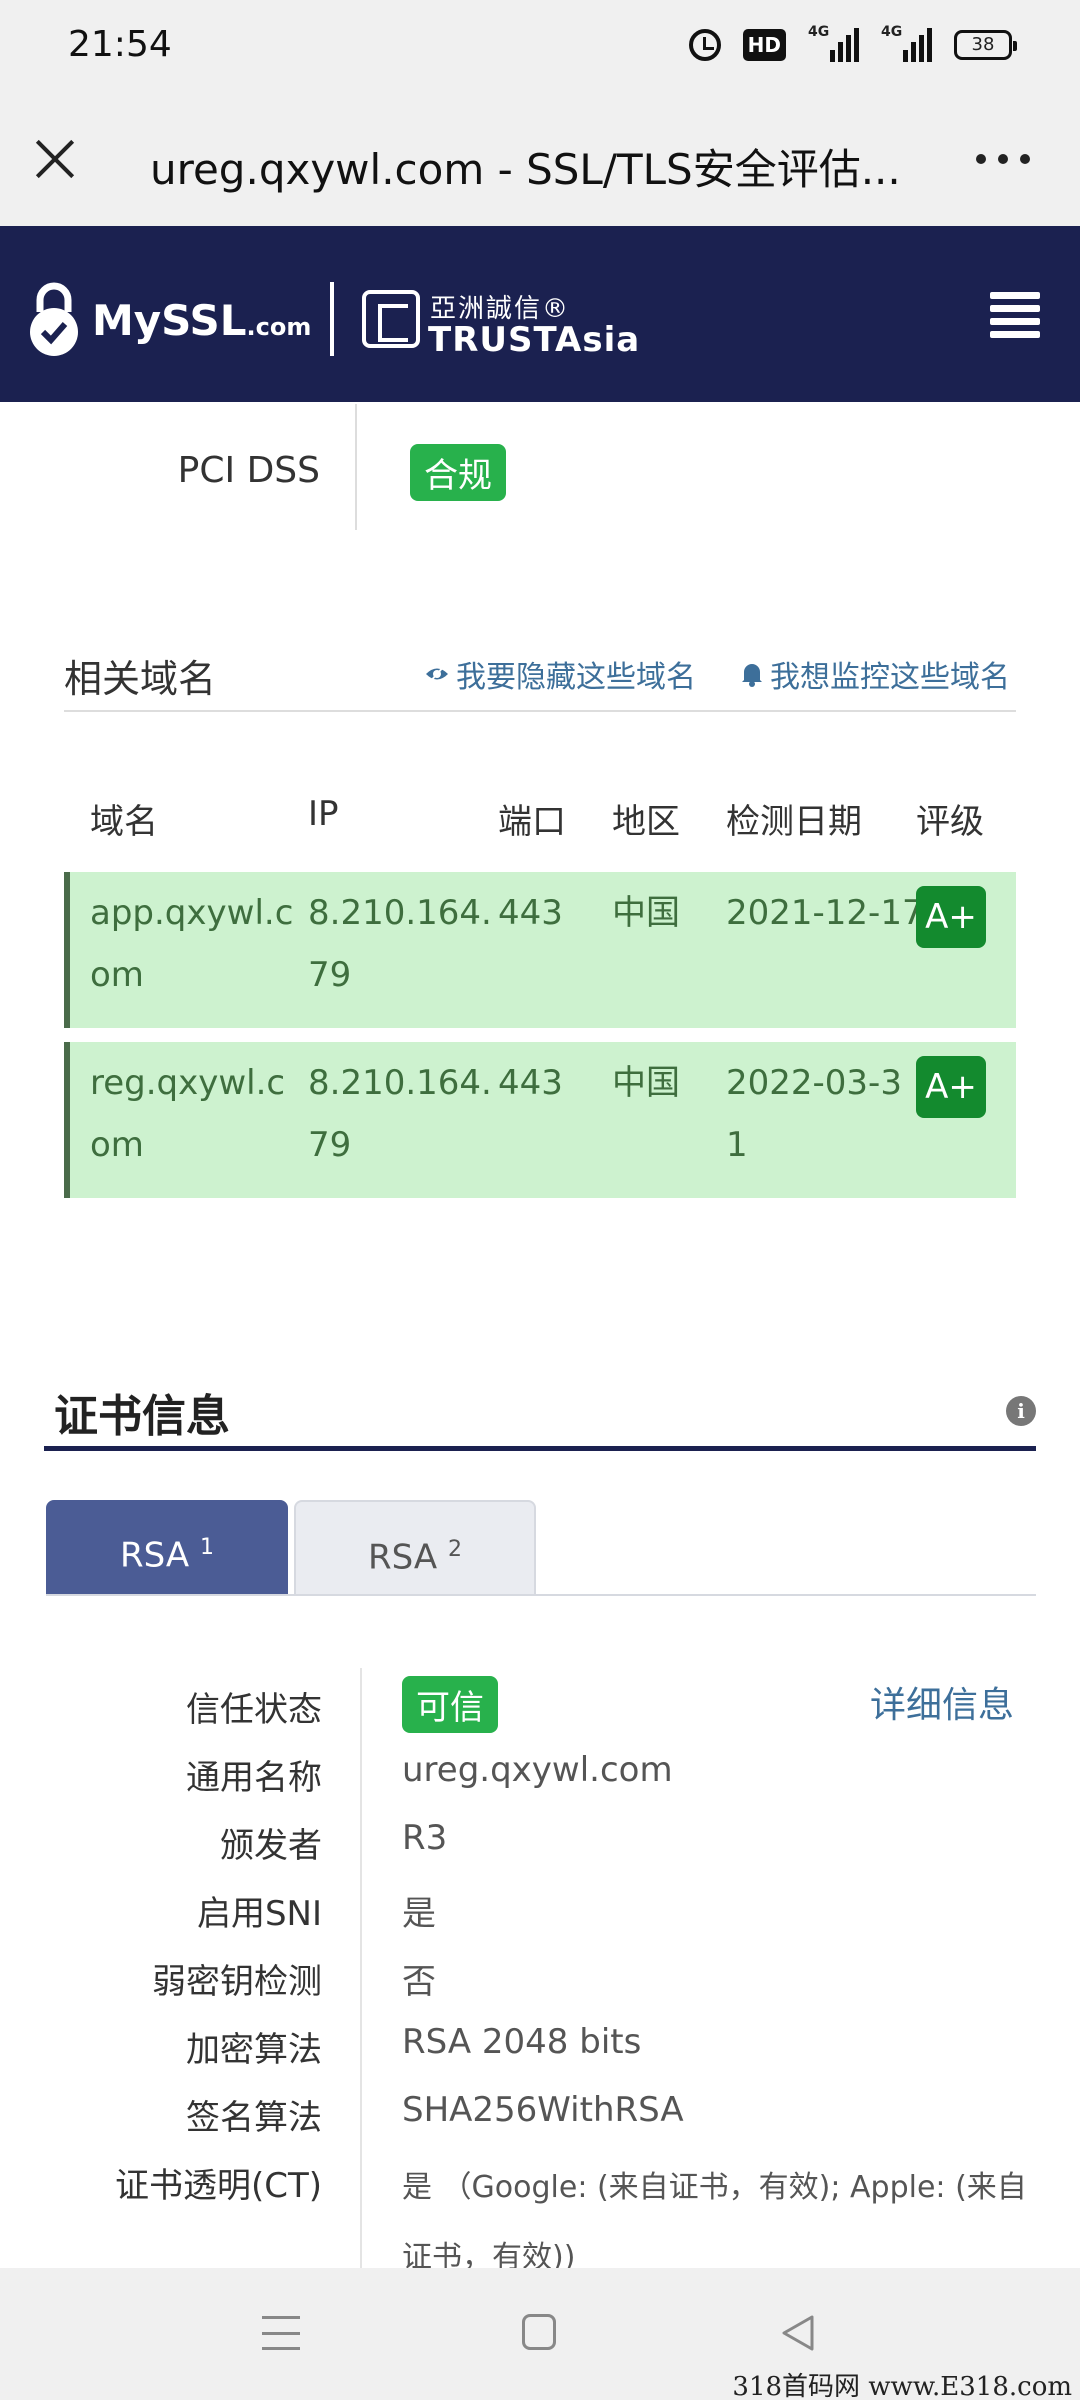  I want to click on ct-label: 证书透明(CT), so click(218, 2186).